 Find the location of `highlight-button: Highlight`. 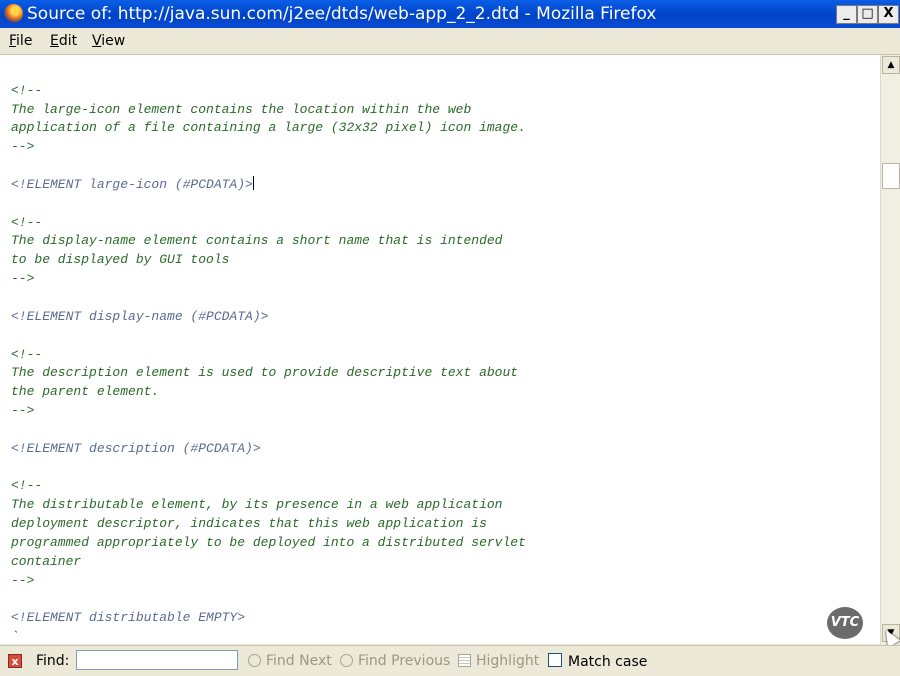

highlight-button: Highlight is located at coordinates (498, 661).